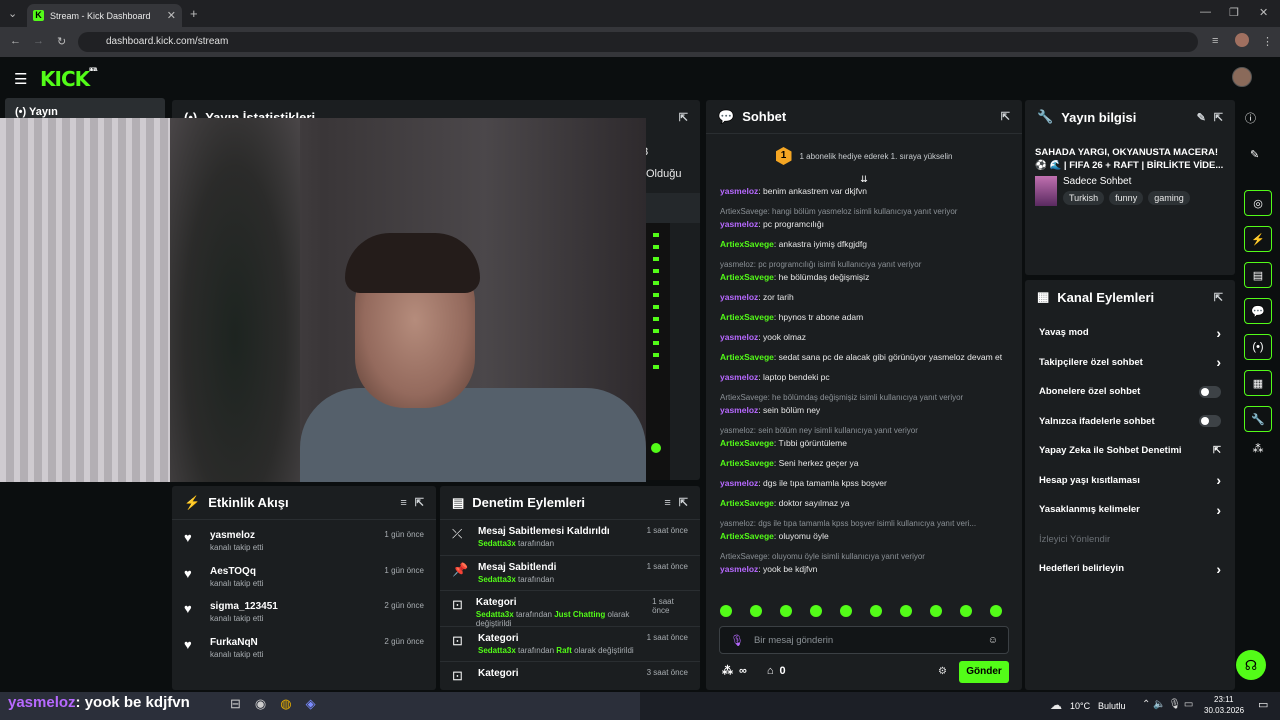 This screenshot has width=1280, height=720. Describe the element at coordinates (304, 578) in the screenshot. I see `activity-item: ♥ AesTOQq kanalı takip etti 1 gün önce` at that location.